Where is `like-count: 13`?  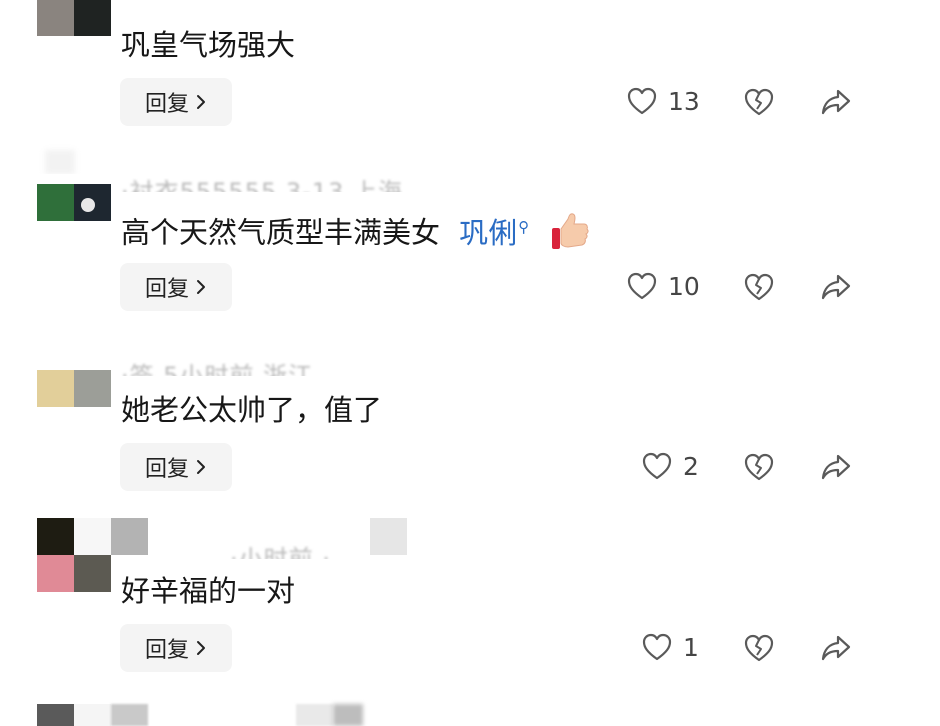 like-count: 13 is located at coordinates (684, 101).